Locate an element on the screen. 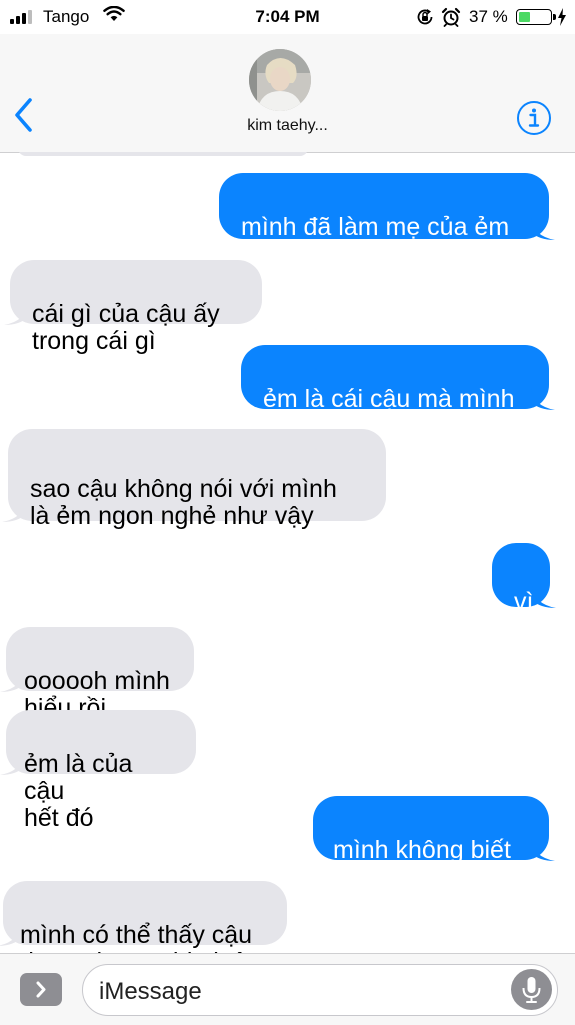  info-icon is located at coordinates (534, 118).